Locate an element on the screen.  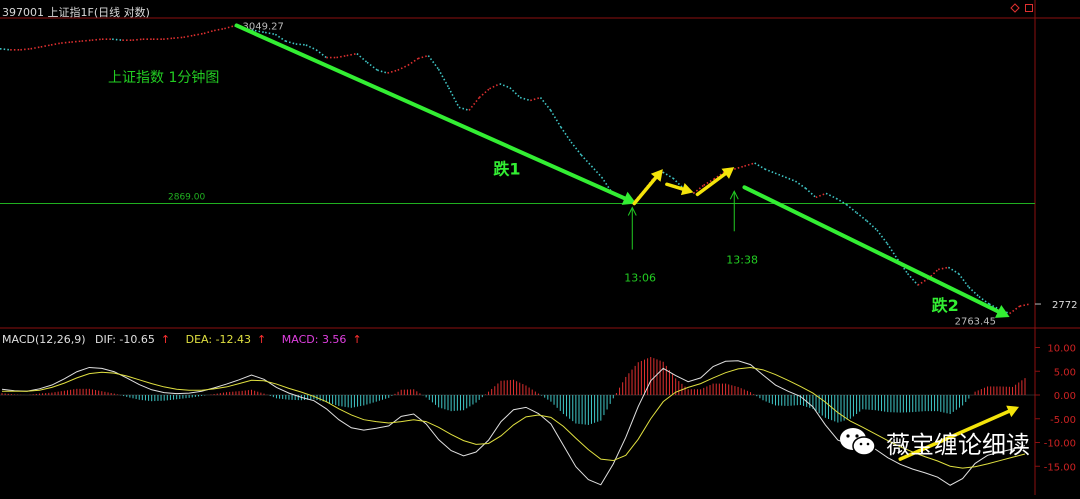
pullback-arrow-shaft is located at coordinates (675, 186).